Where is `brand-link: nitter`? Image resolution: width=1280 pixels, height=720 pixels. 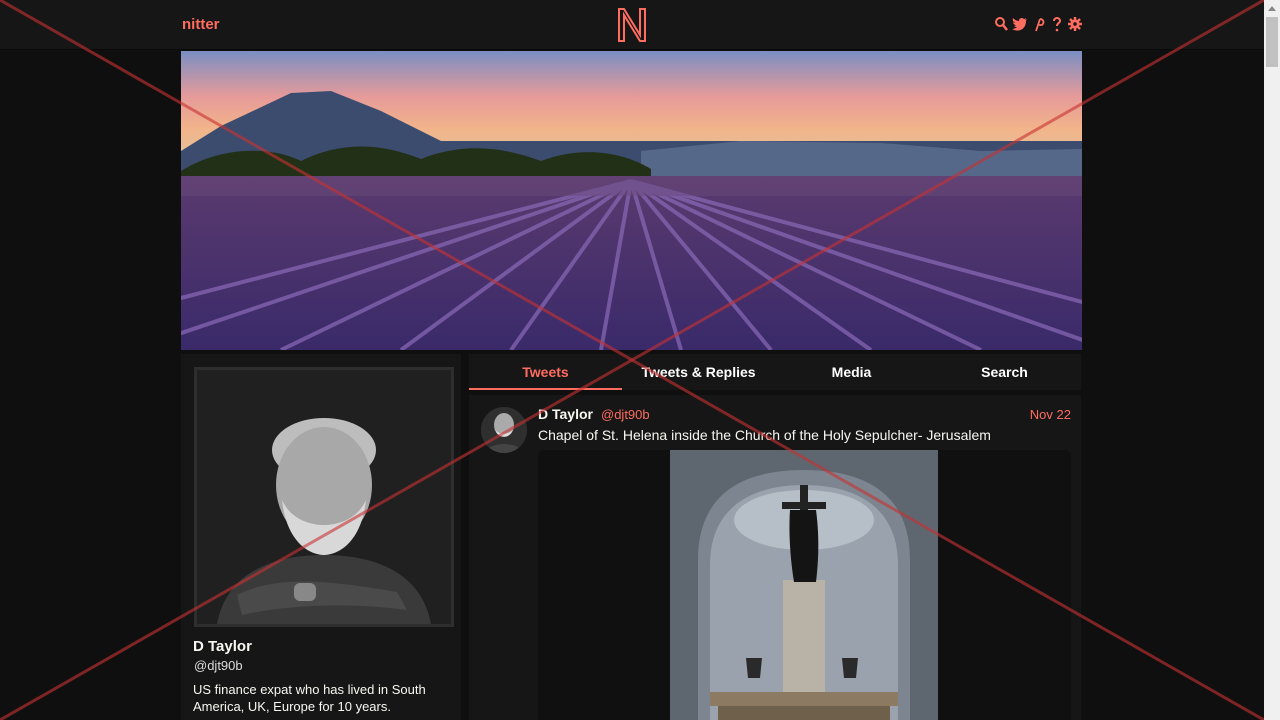
brand-link: nitter is located at coordinates (201, 24).